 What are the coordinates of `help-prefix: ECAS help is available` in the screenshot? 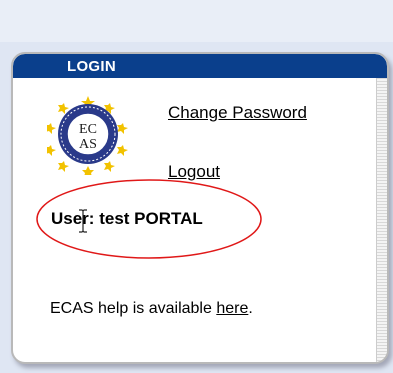 It's located at (133, 308).